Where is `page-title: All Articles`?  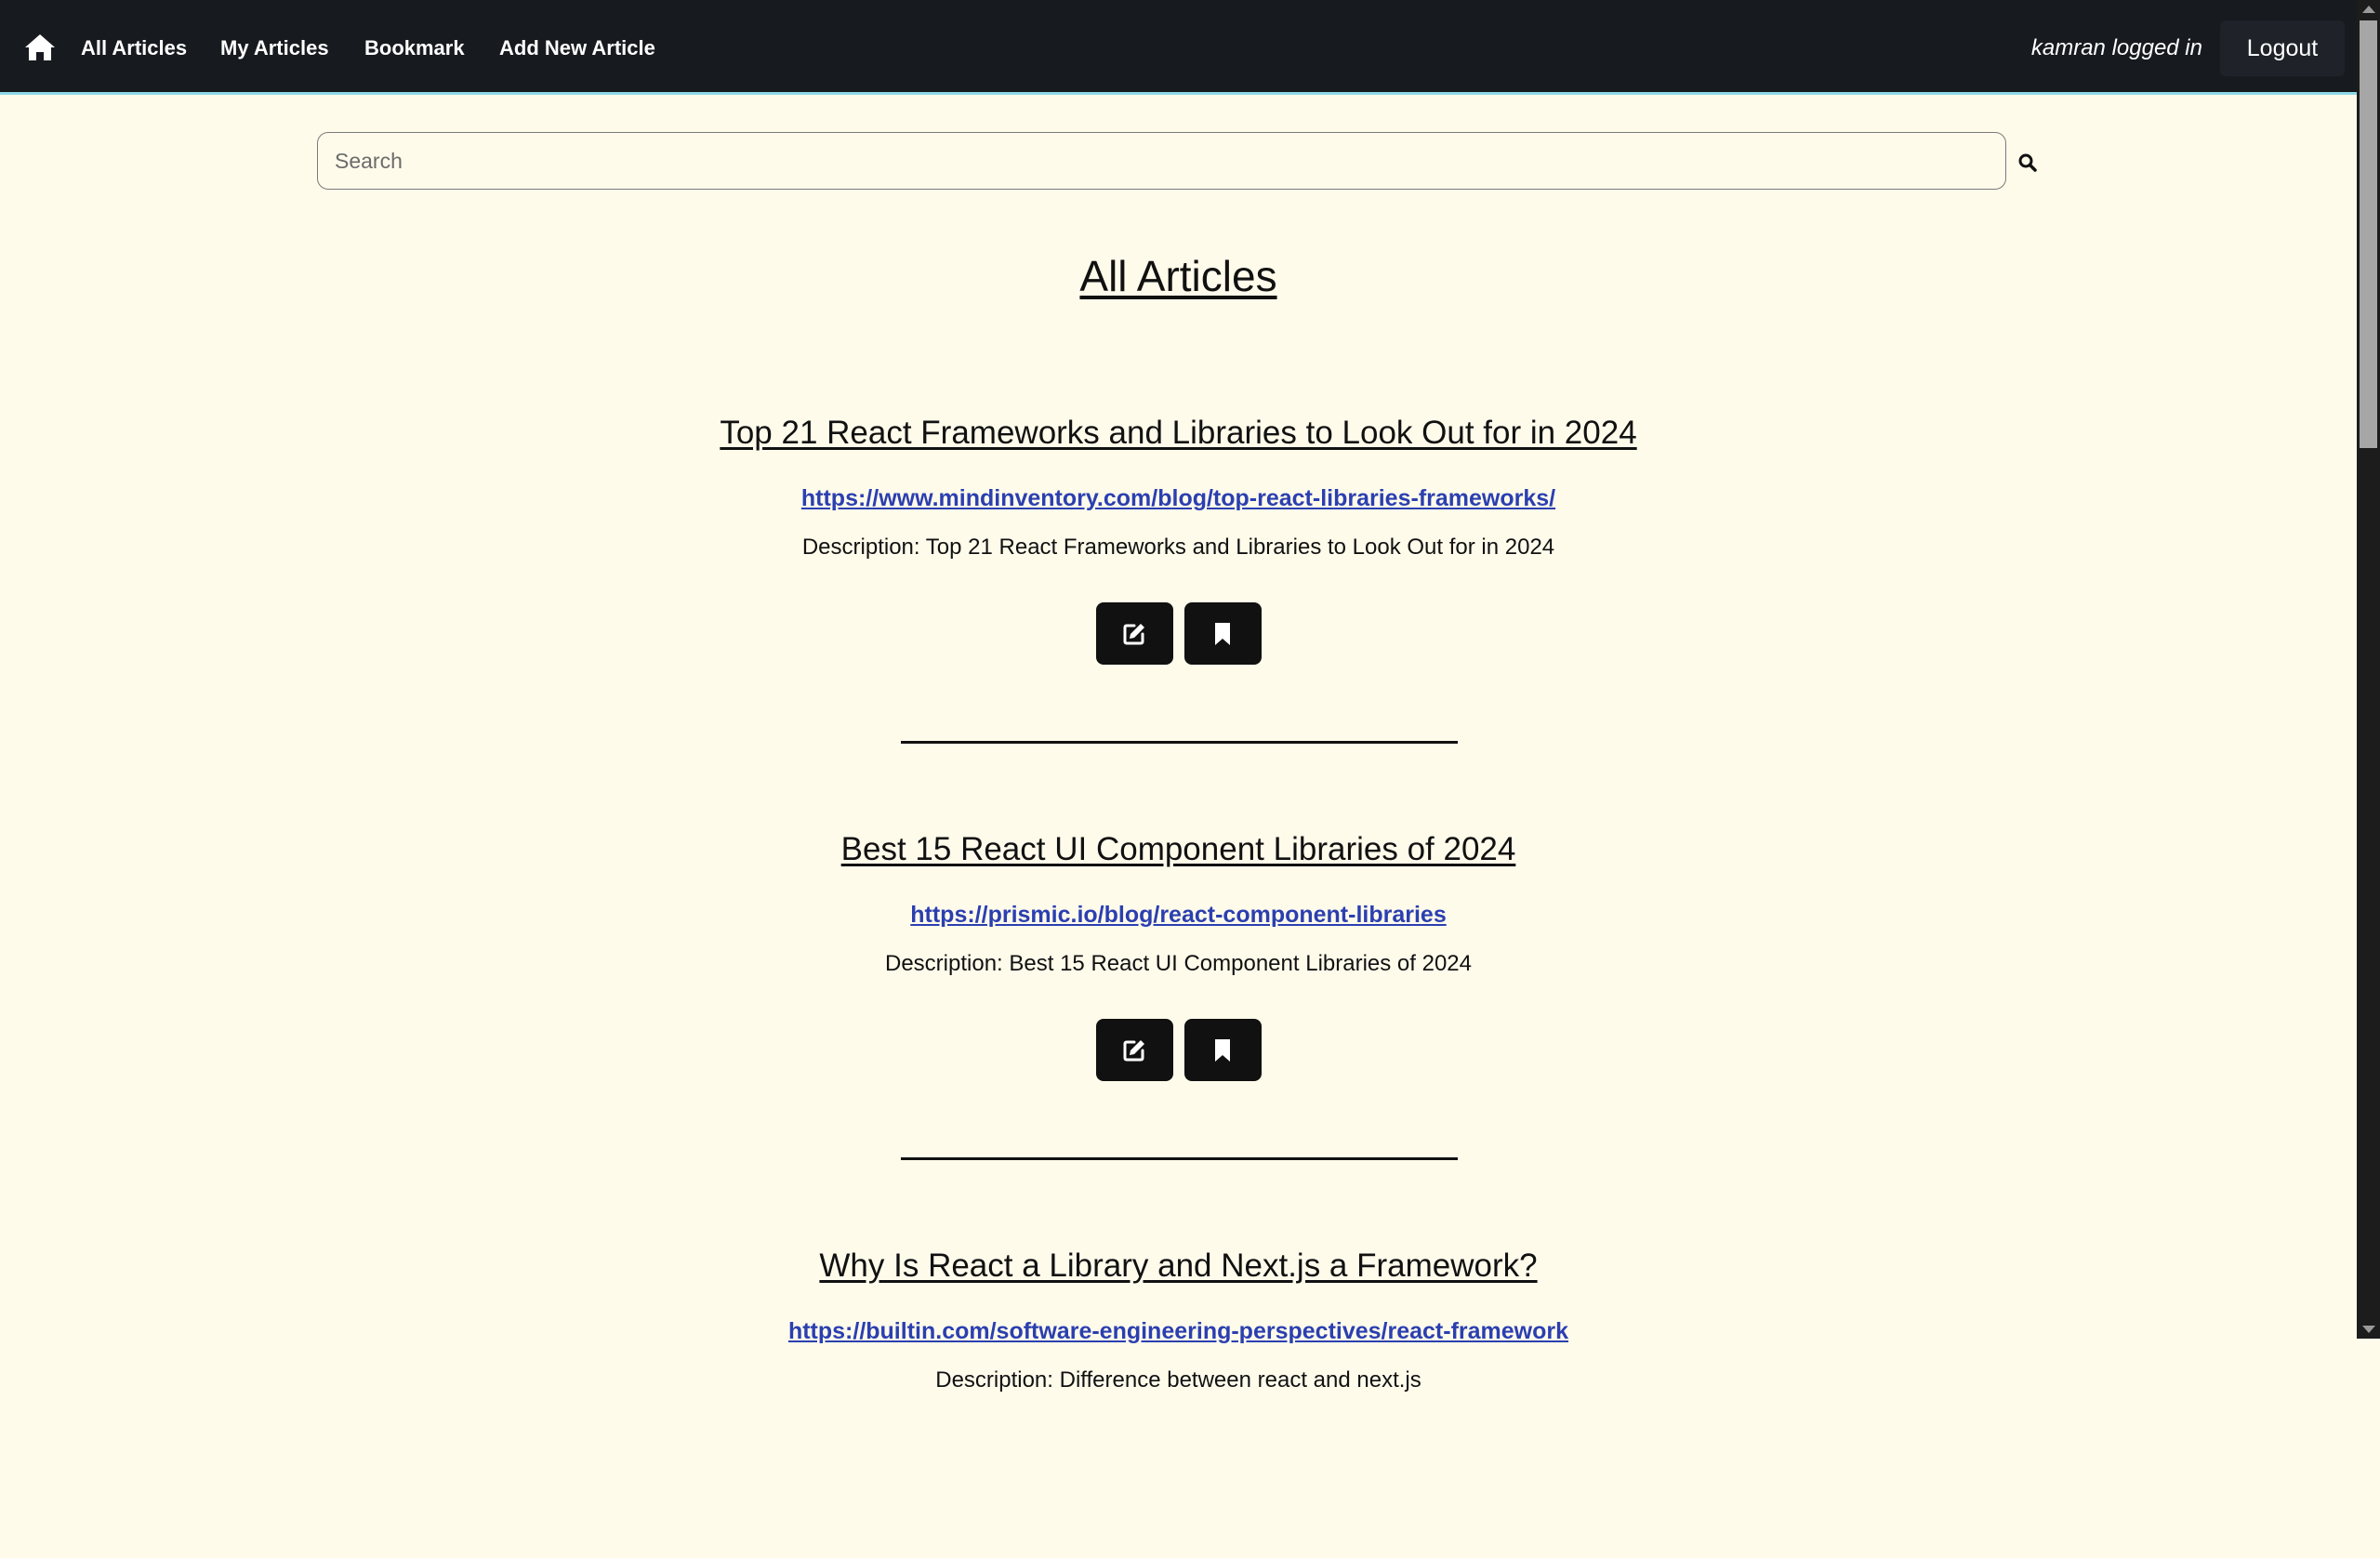 page-title: All Articles is located at coordinates (1178, 276).